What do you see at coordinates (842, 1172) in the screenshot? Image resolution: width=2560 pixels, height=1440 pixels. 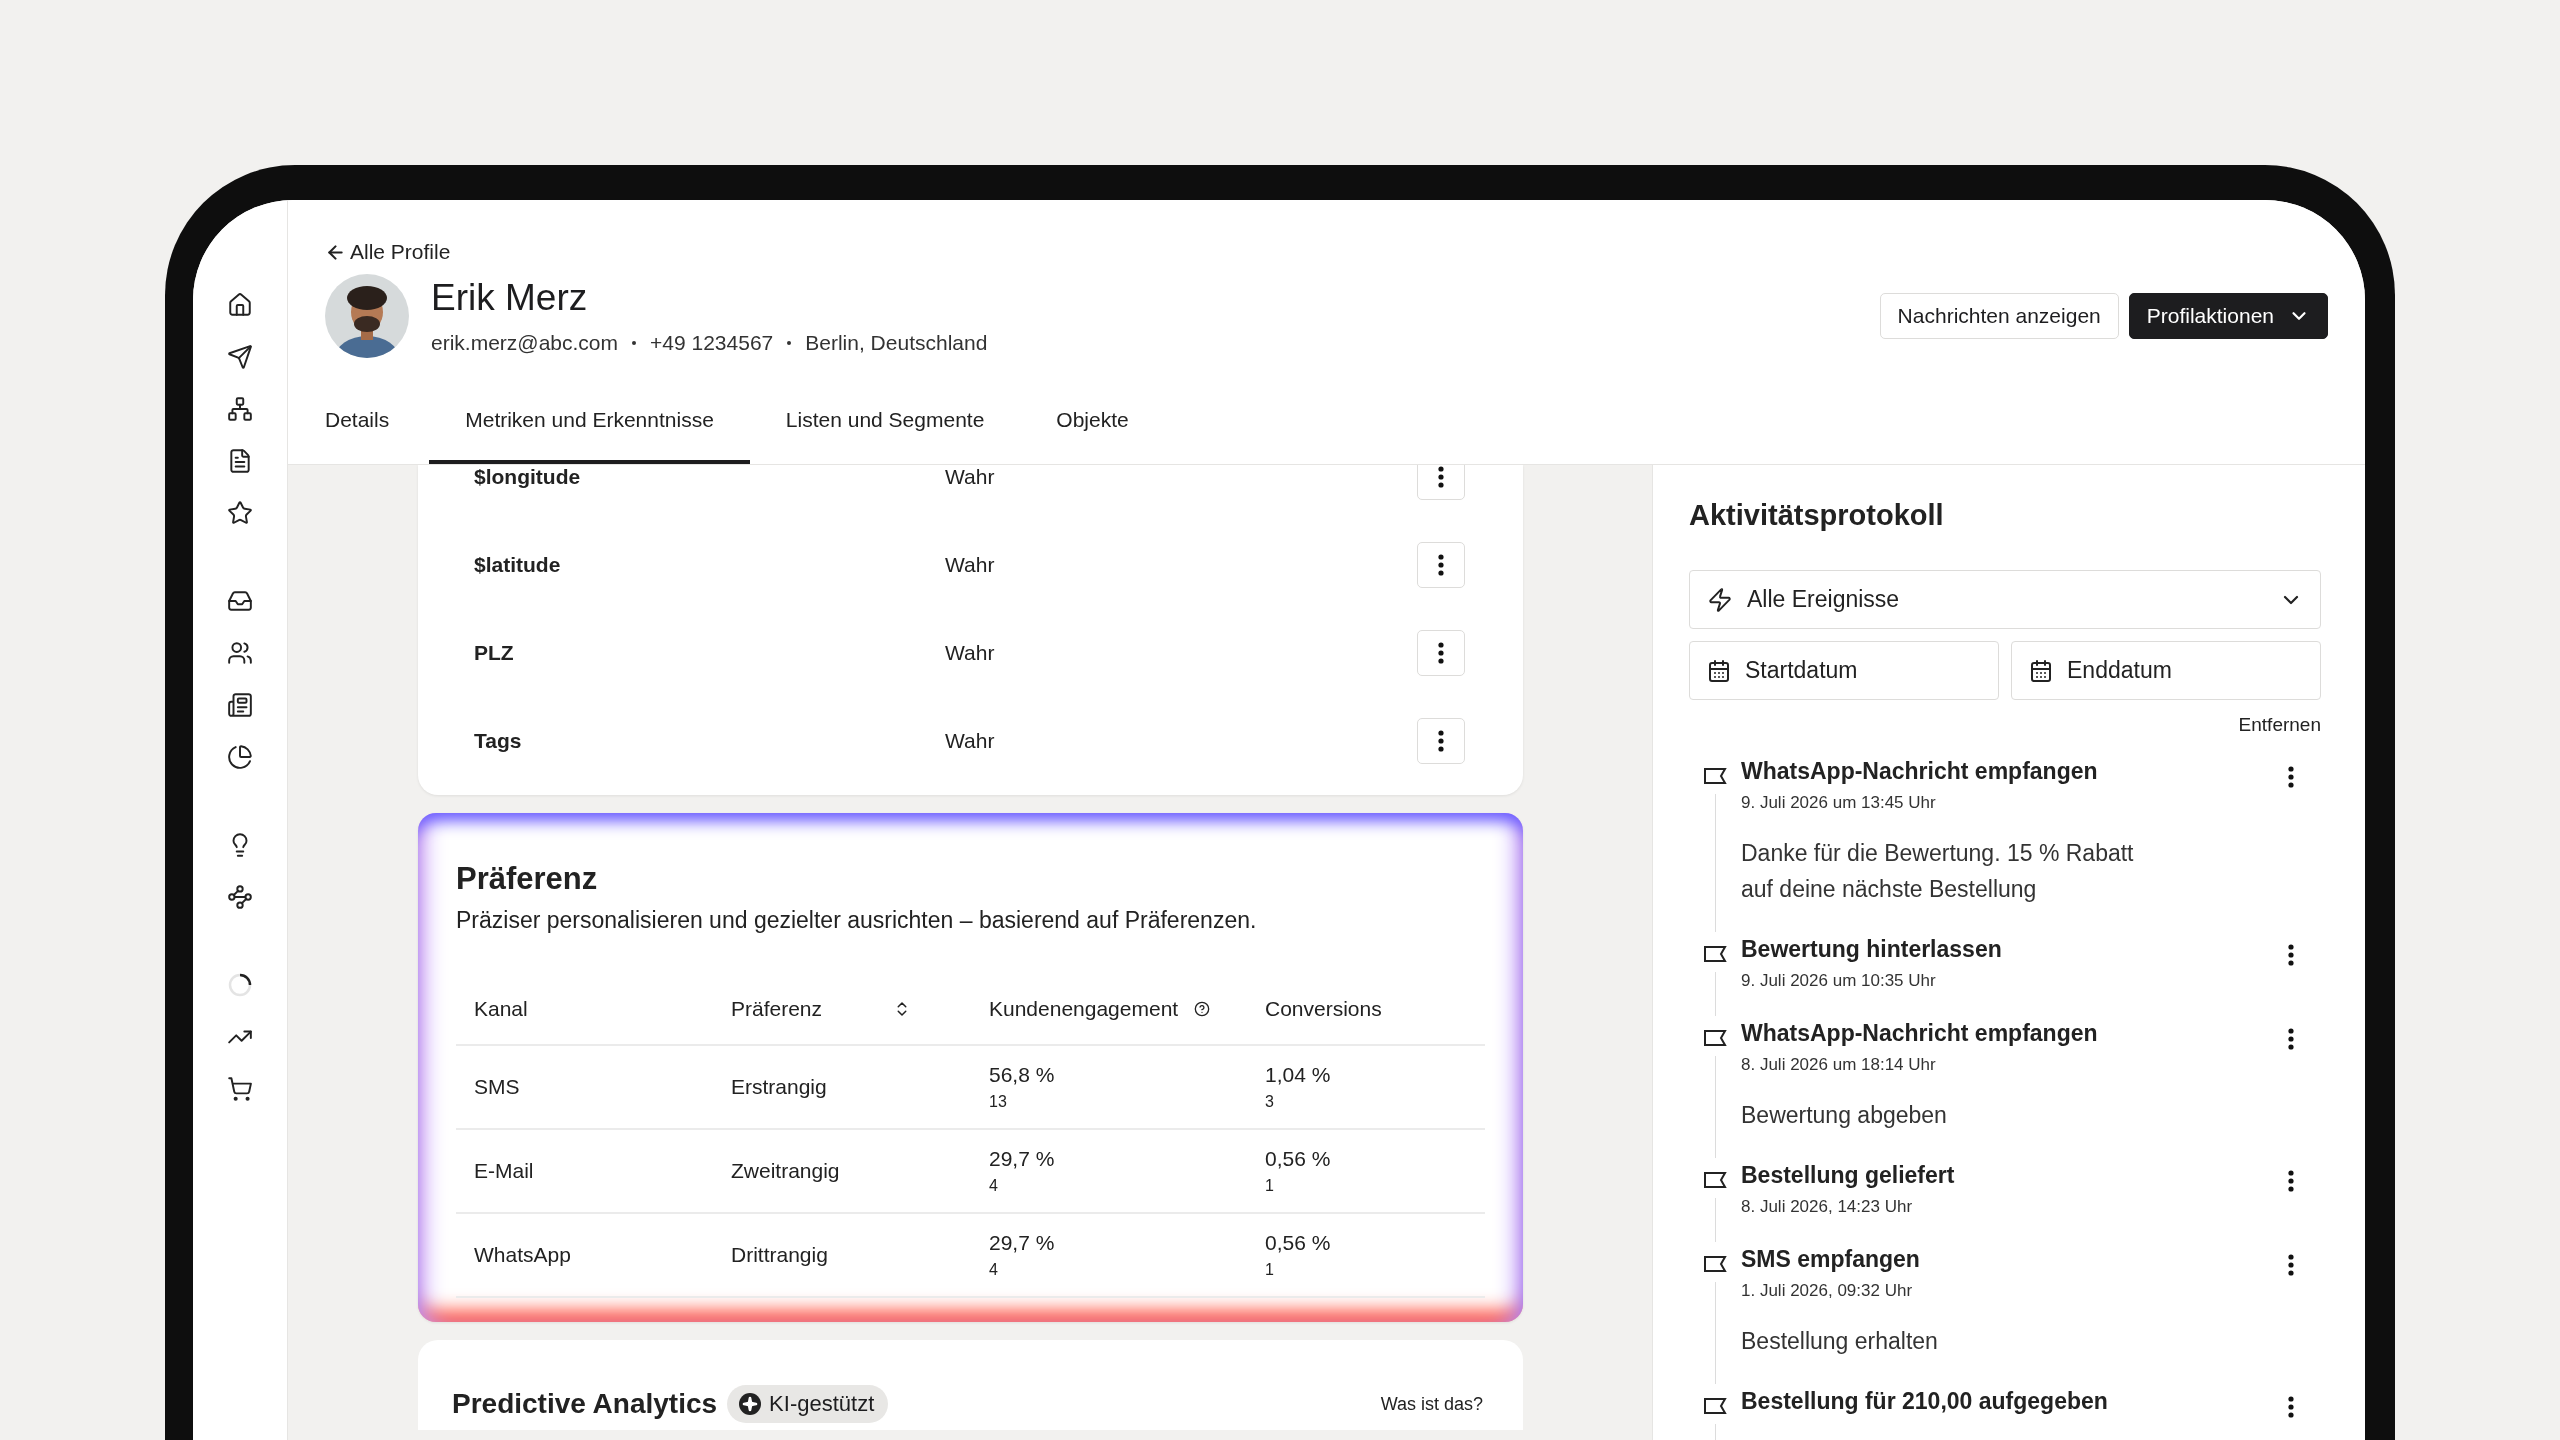 I see `table-cell: Zweitrangig` at bounding box center [842, 1172].